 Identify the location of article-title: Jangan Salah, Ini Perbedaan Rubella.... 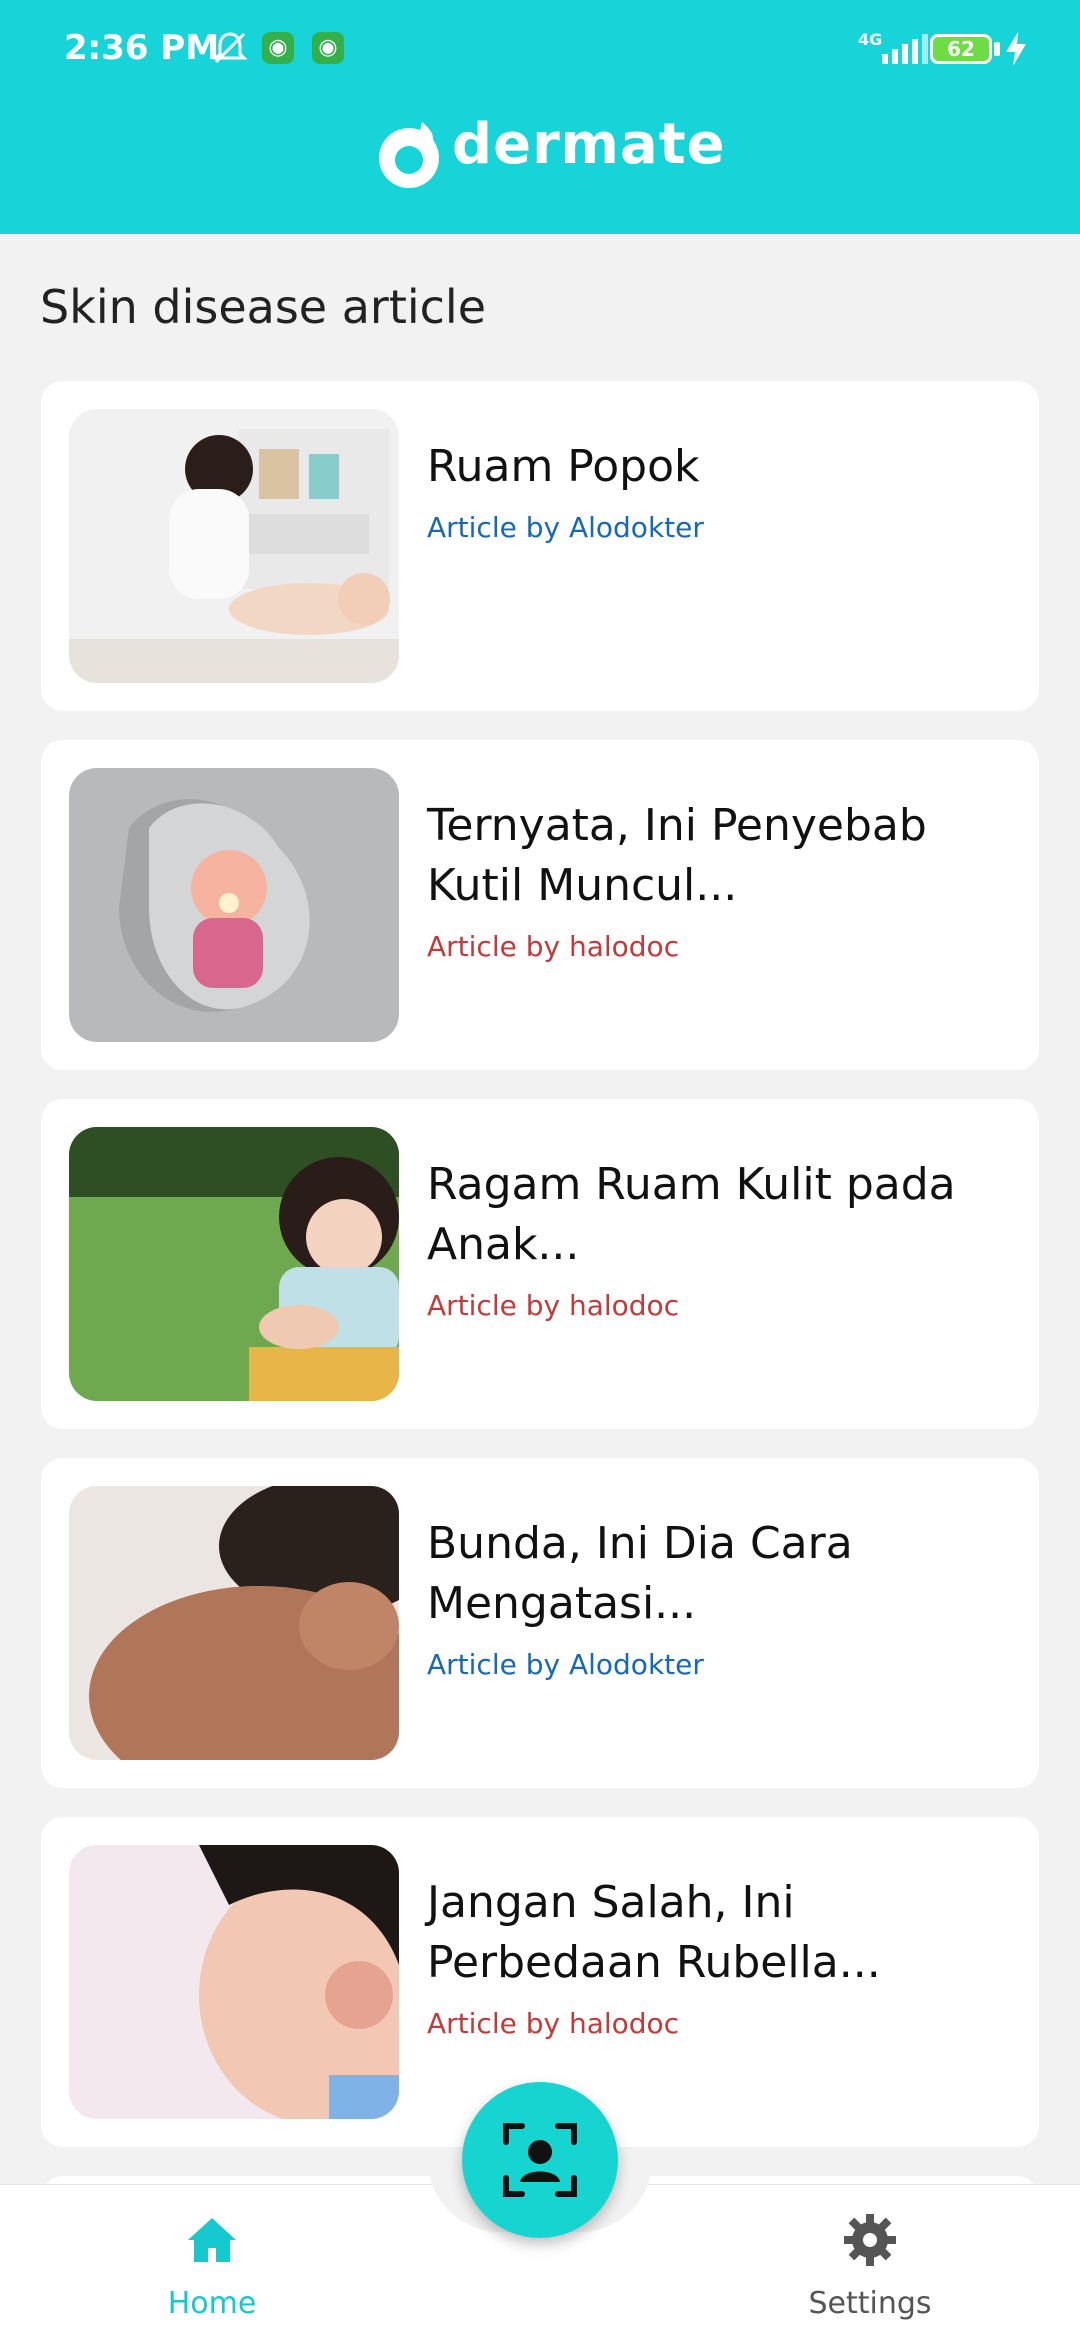
(654, 1932).